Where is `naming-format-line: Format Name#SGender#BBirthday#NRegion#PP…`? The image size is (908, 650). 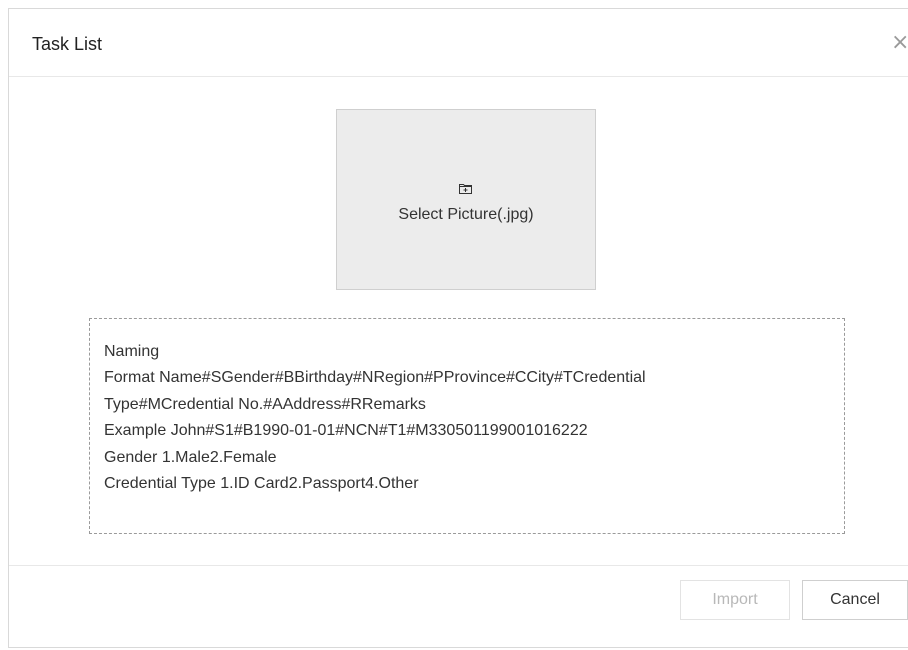
naming-format-line: Format Name#SGender#BBirthday#NRegion#PP… is located at coordinates (375, 378).